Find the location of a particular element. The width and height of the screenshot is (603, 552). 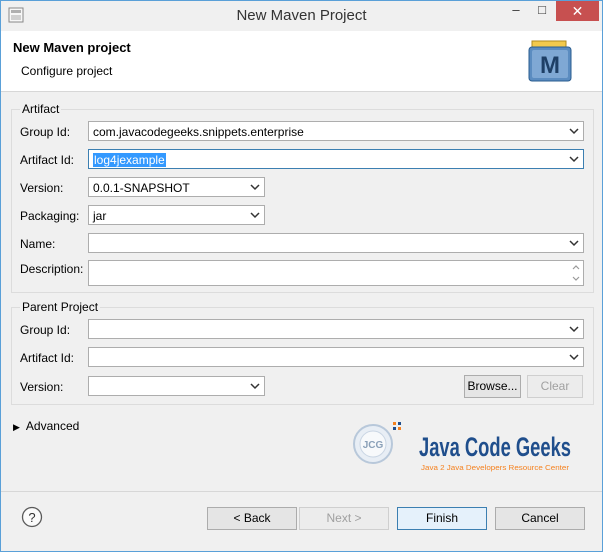

footer-separator is located at coordinates (301, 491).